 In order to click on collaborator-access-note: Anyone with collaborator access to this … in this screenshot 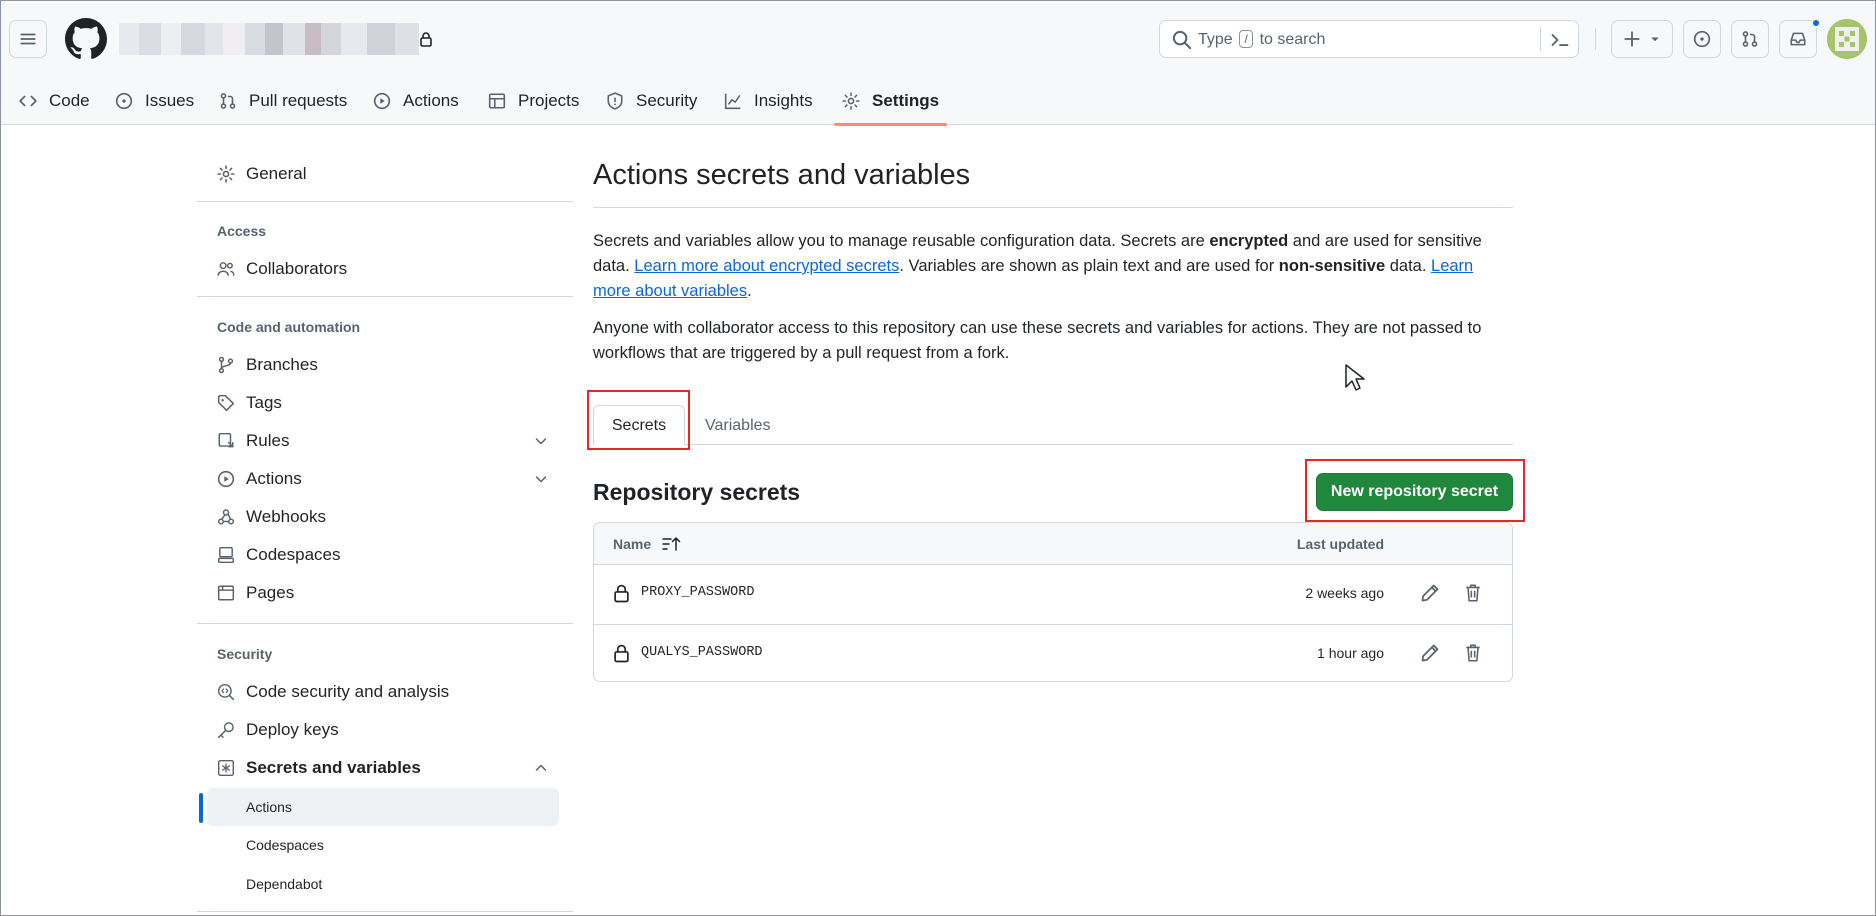, I will do `click(1037, 340)`.